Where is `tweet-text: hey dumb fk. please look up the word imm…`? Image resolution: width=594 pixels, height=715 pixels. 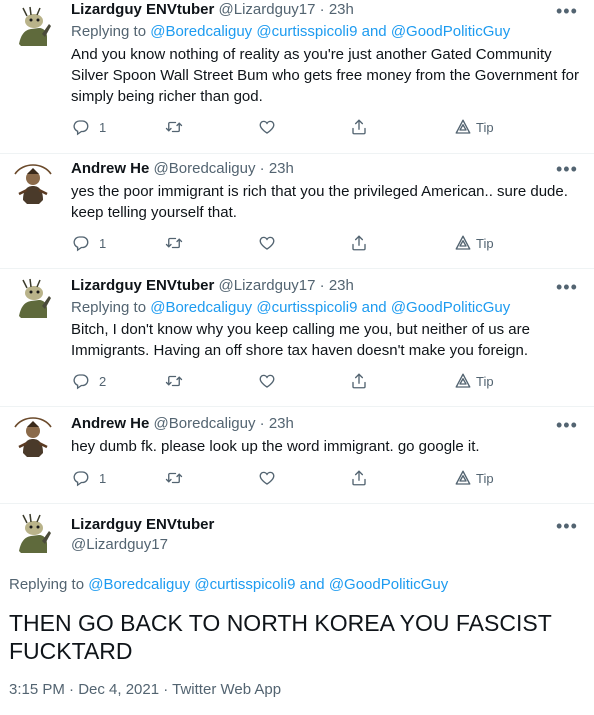
tweet-text: hey dumb fk. please look up the word imm… is located at coordinates (275, 446).